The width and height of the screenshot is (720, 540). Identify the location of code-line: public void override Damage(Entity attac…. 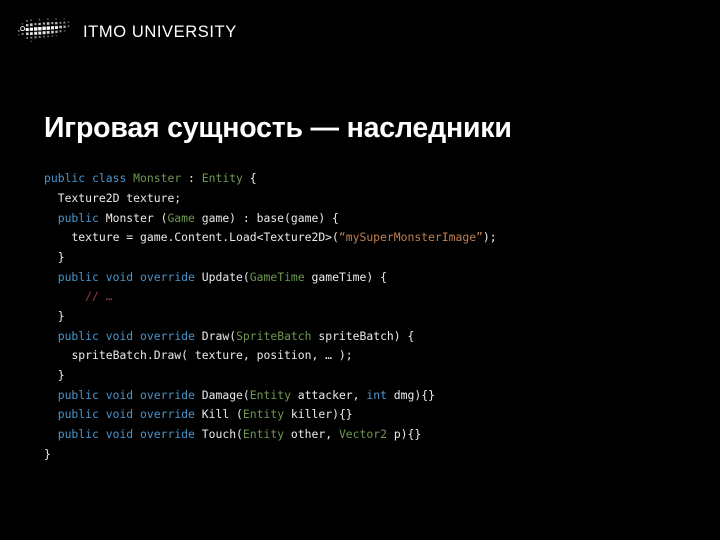
(239, 395).